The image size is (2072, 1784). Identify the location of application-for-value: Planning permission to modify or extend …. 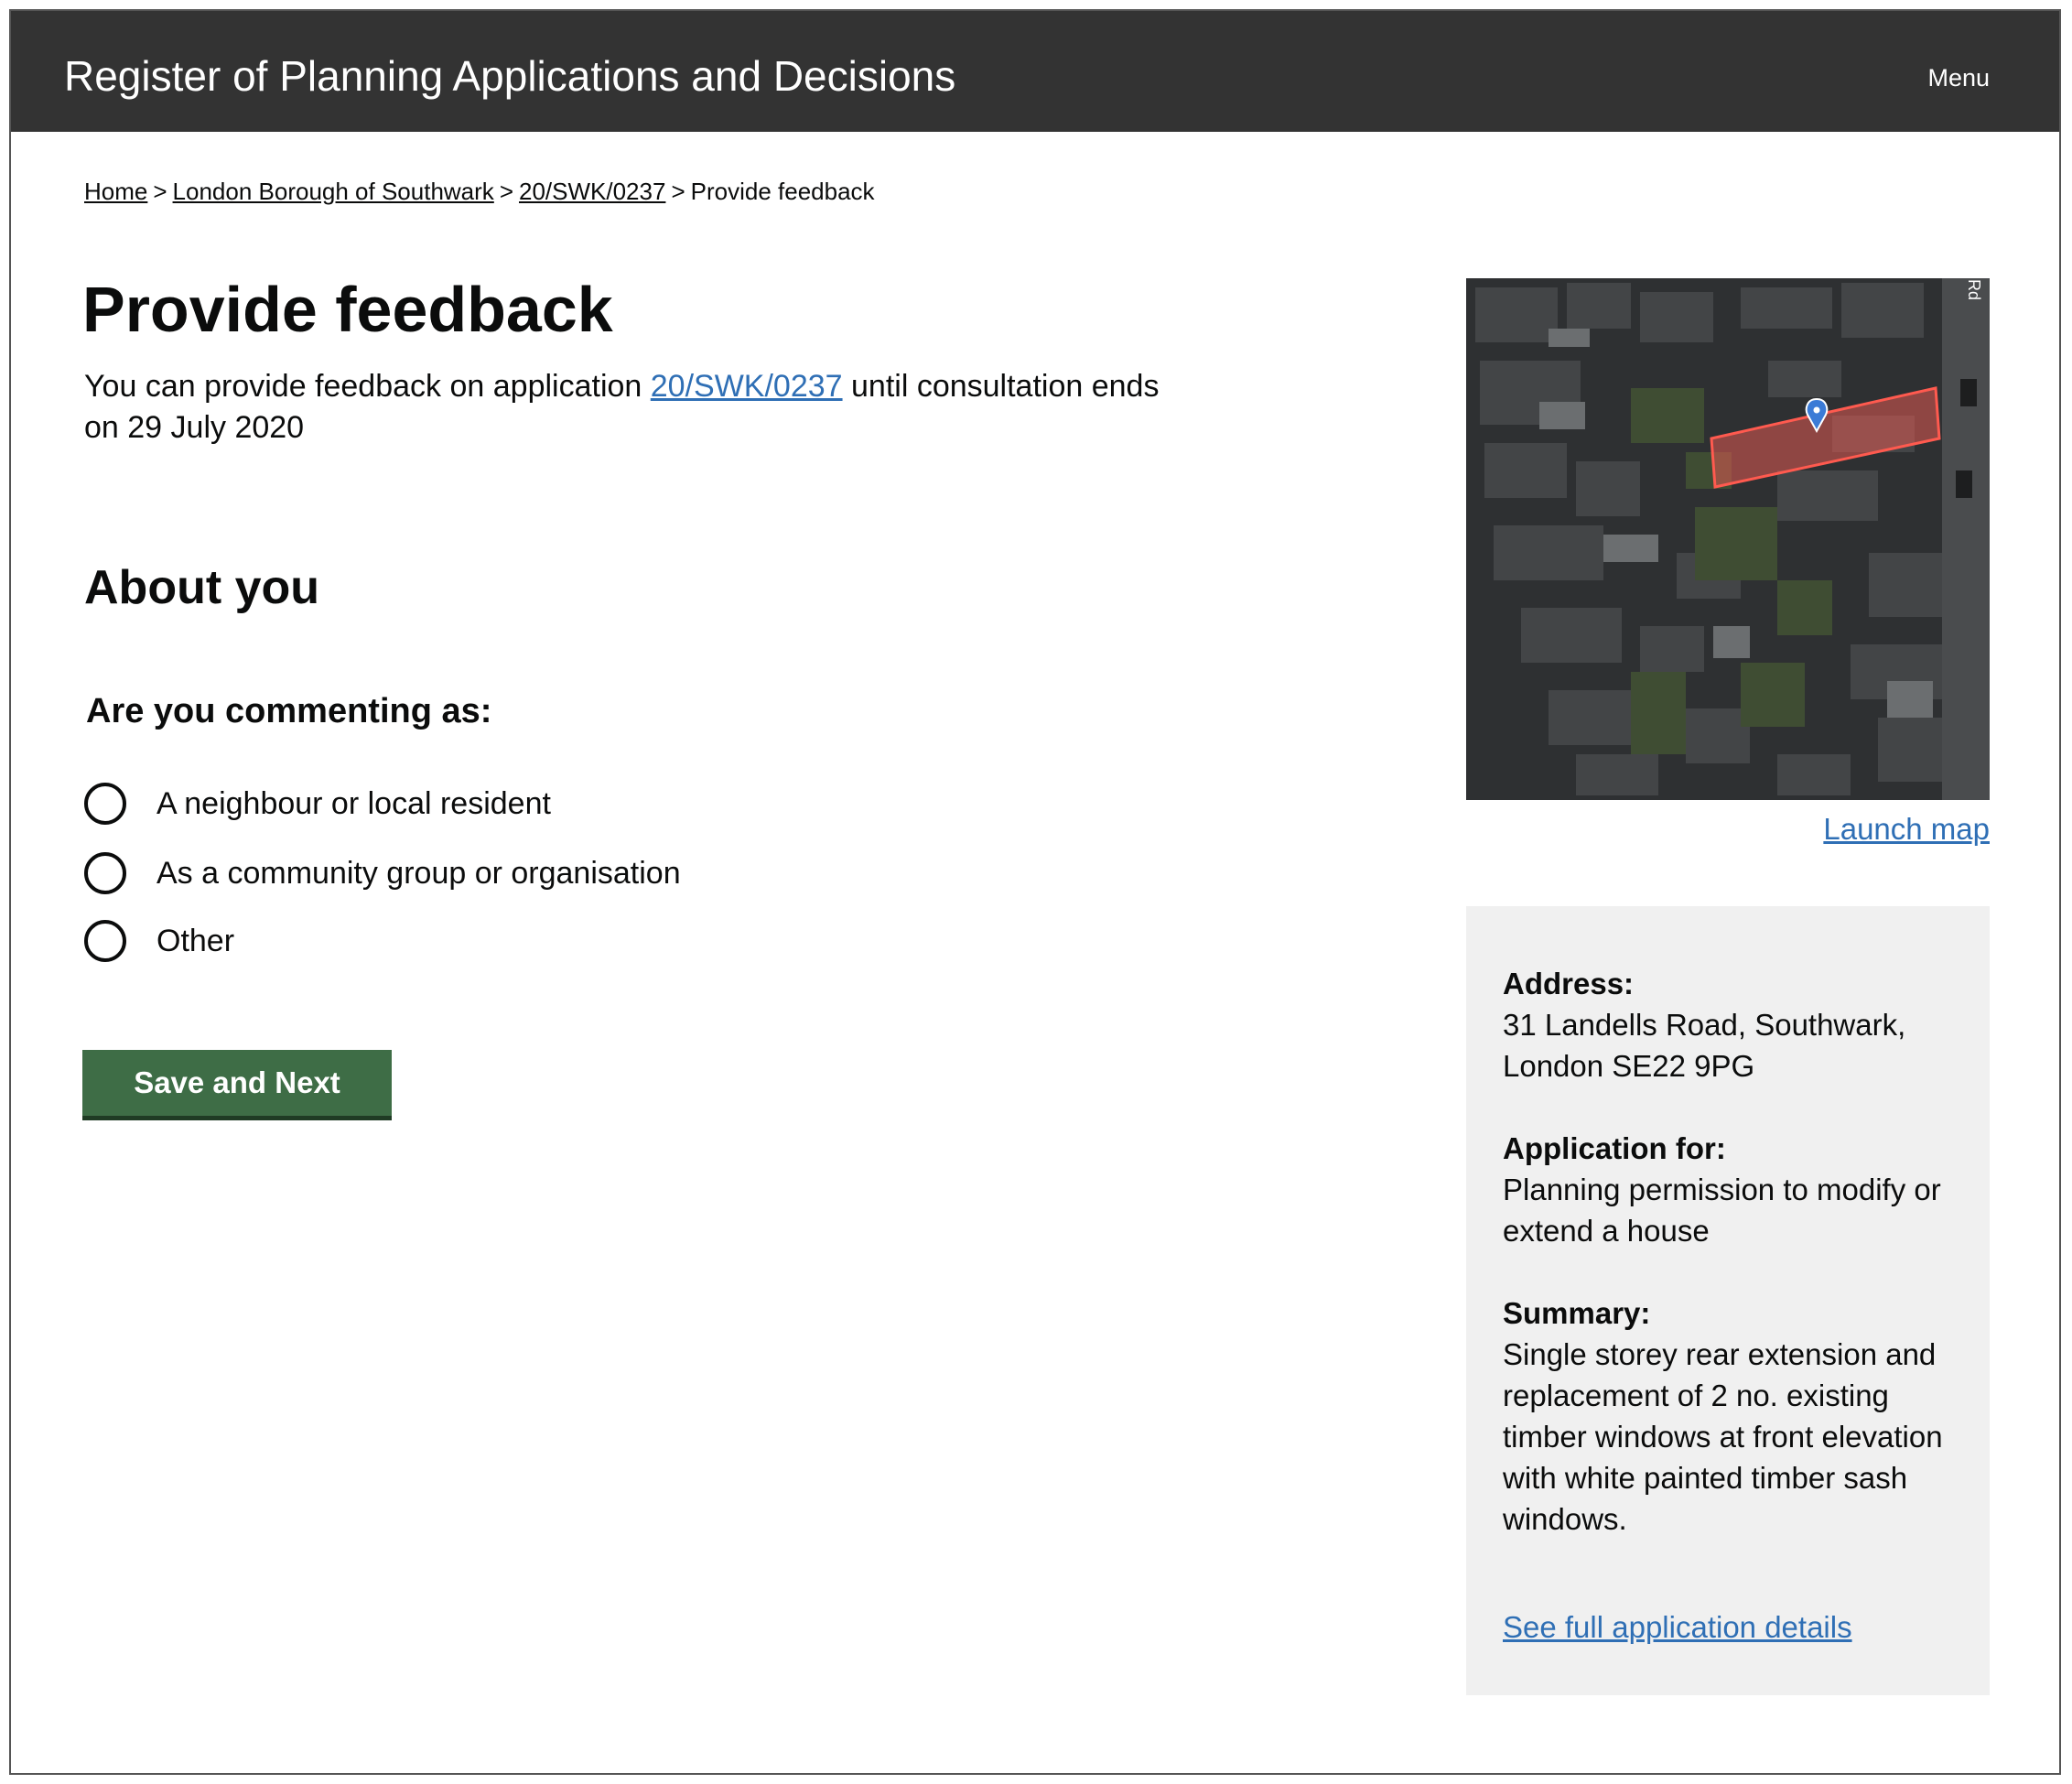
(1722, 1210).